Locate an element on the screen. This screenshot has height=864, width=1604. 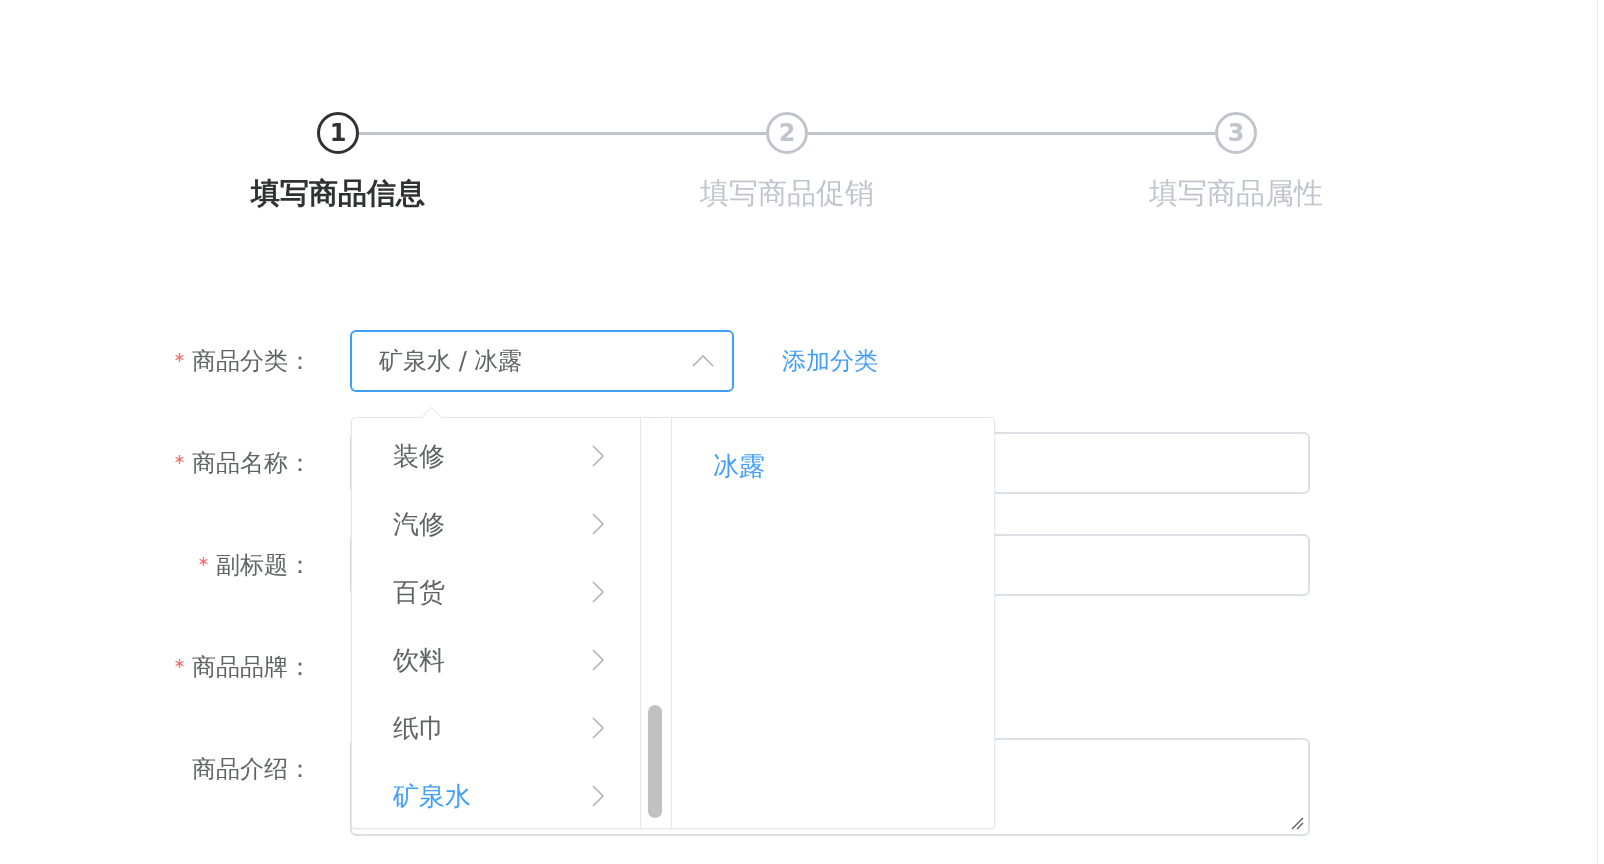
category-select: 矿泉水 / 冰露 is located at coordinates (542, 361).